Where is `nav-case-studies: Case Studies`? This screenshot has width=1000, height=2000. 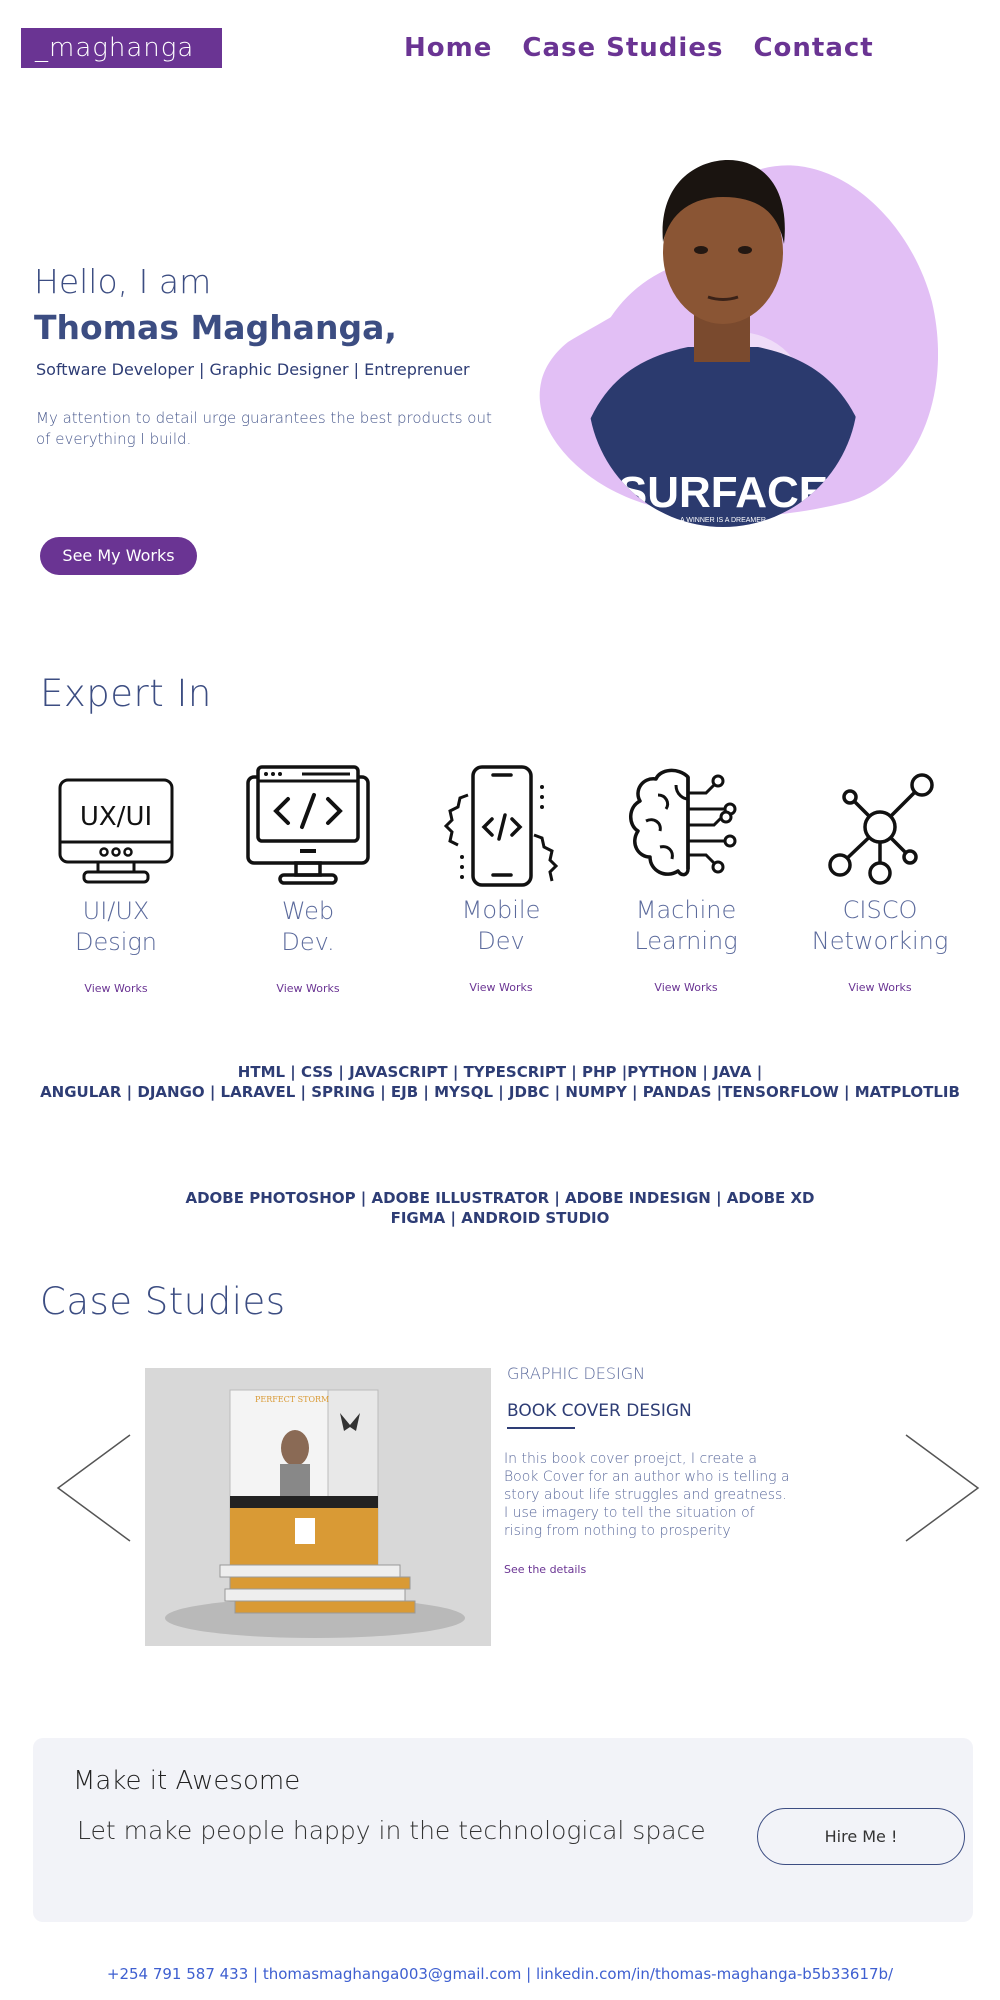 nav-case-studies: Case Studies is located at coordinates (622, 48).